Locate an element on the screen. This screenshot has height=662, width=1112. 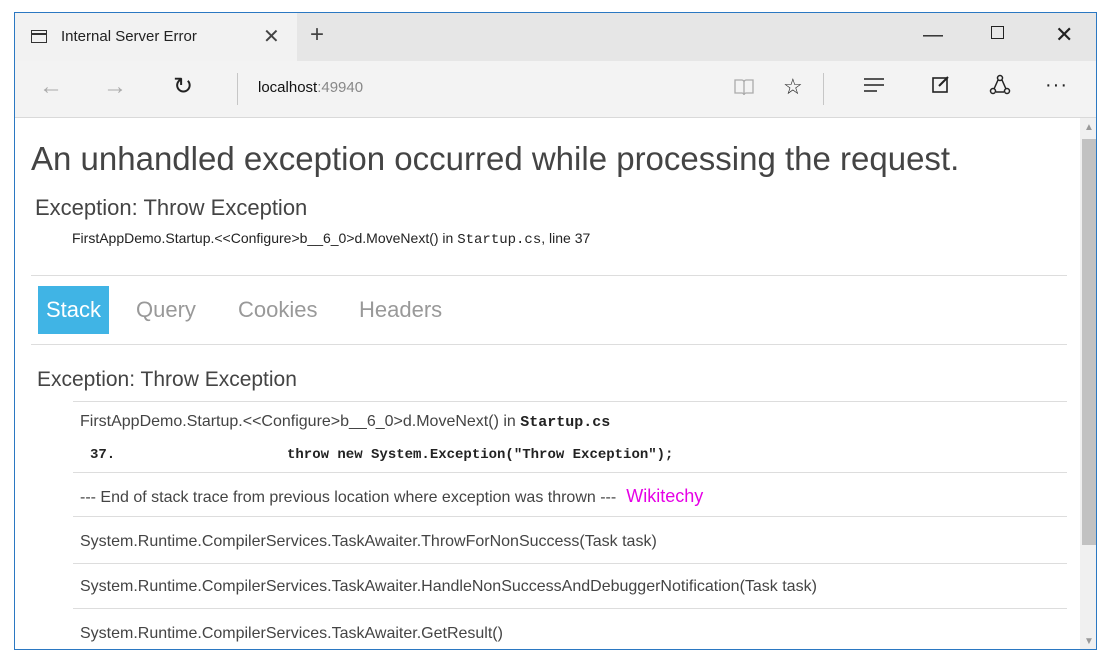
address-bar: localhost:49940 is located at coordinates (310, 87).